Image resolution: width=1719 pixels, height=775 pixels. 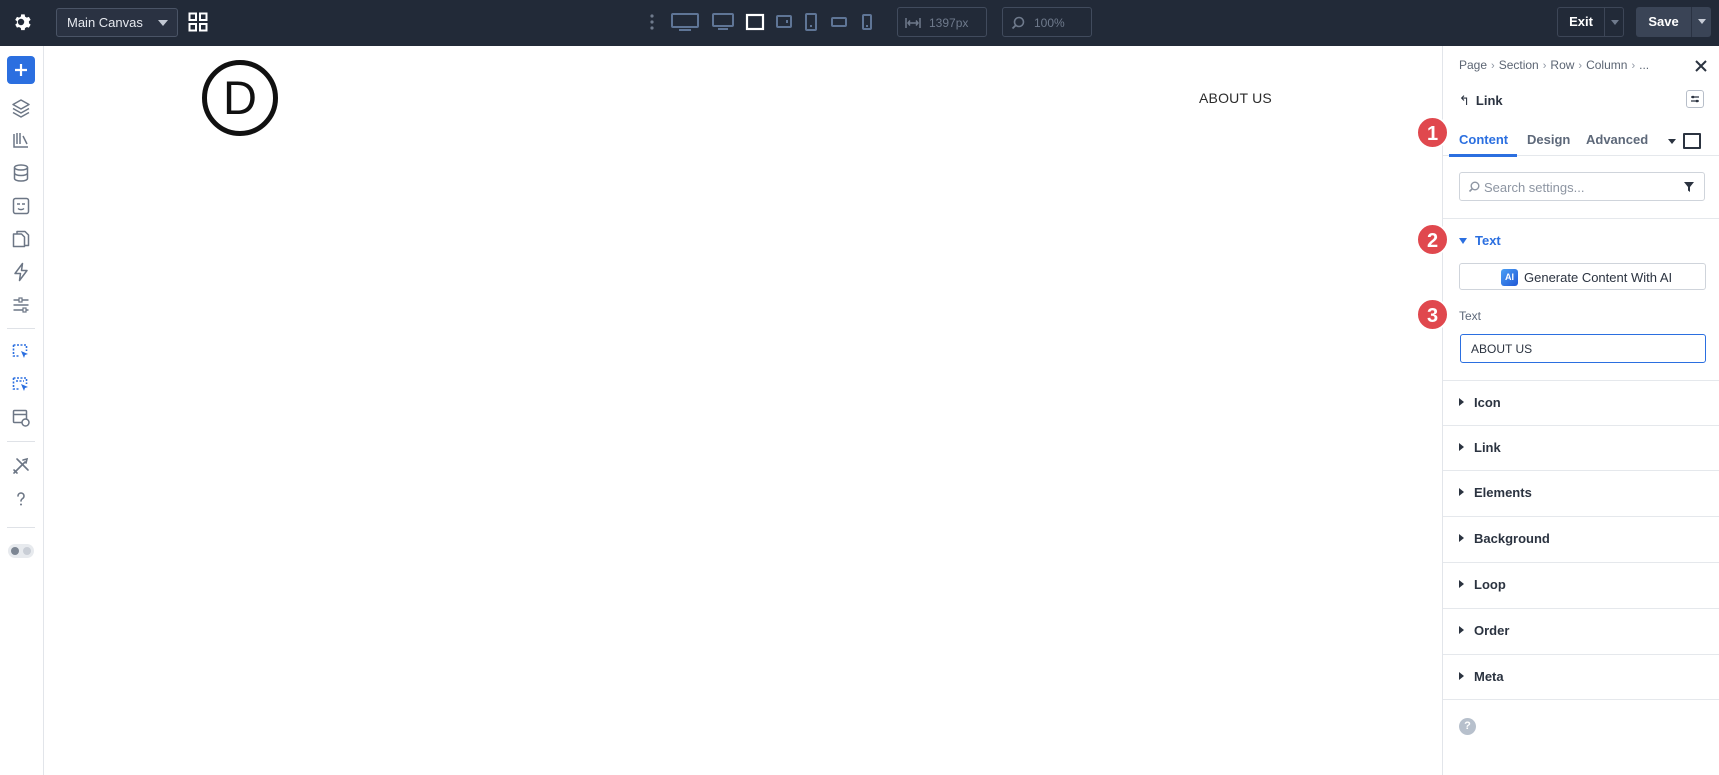 What do you see at coordinates (21, 22) in the screenshot?
I see `settings-gear-icon` at bounding box center [21, 22].